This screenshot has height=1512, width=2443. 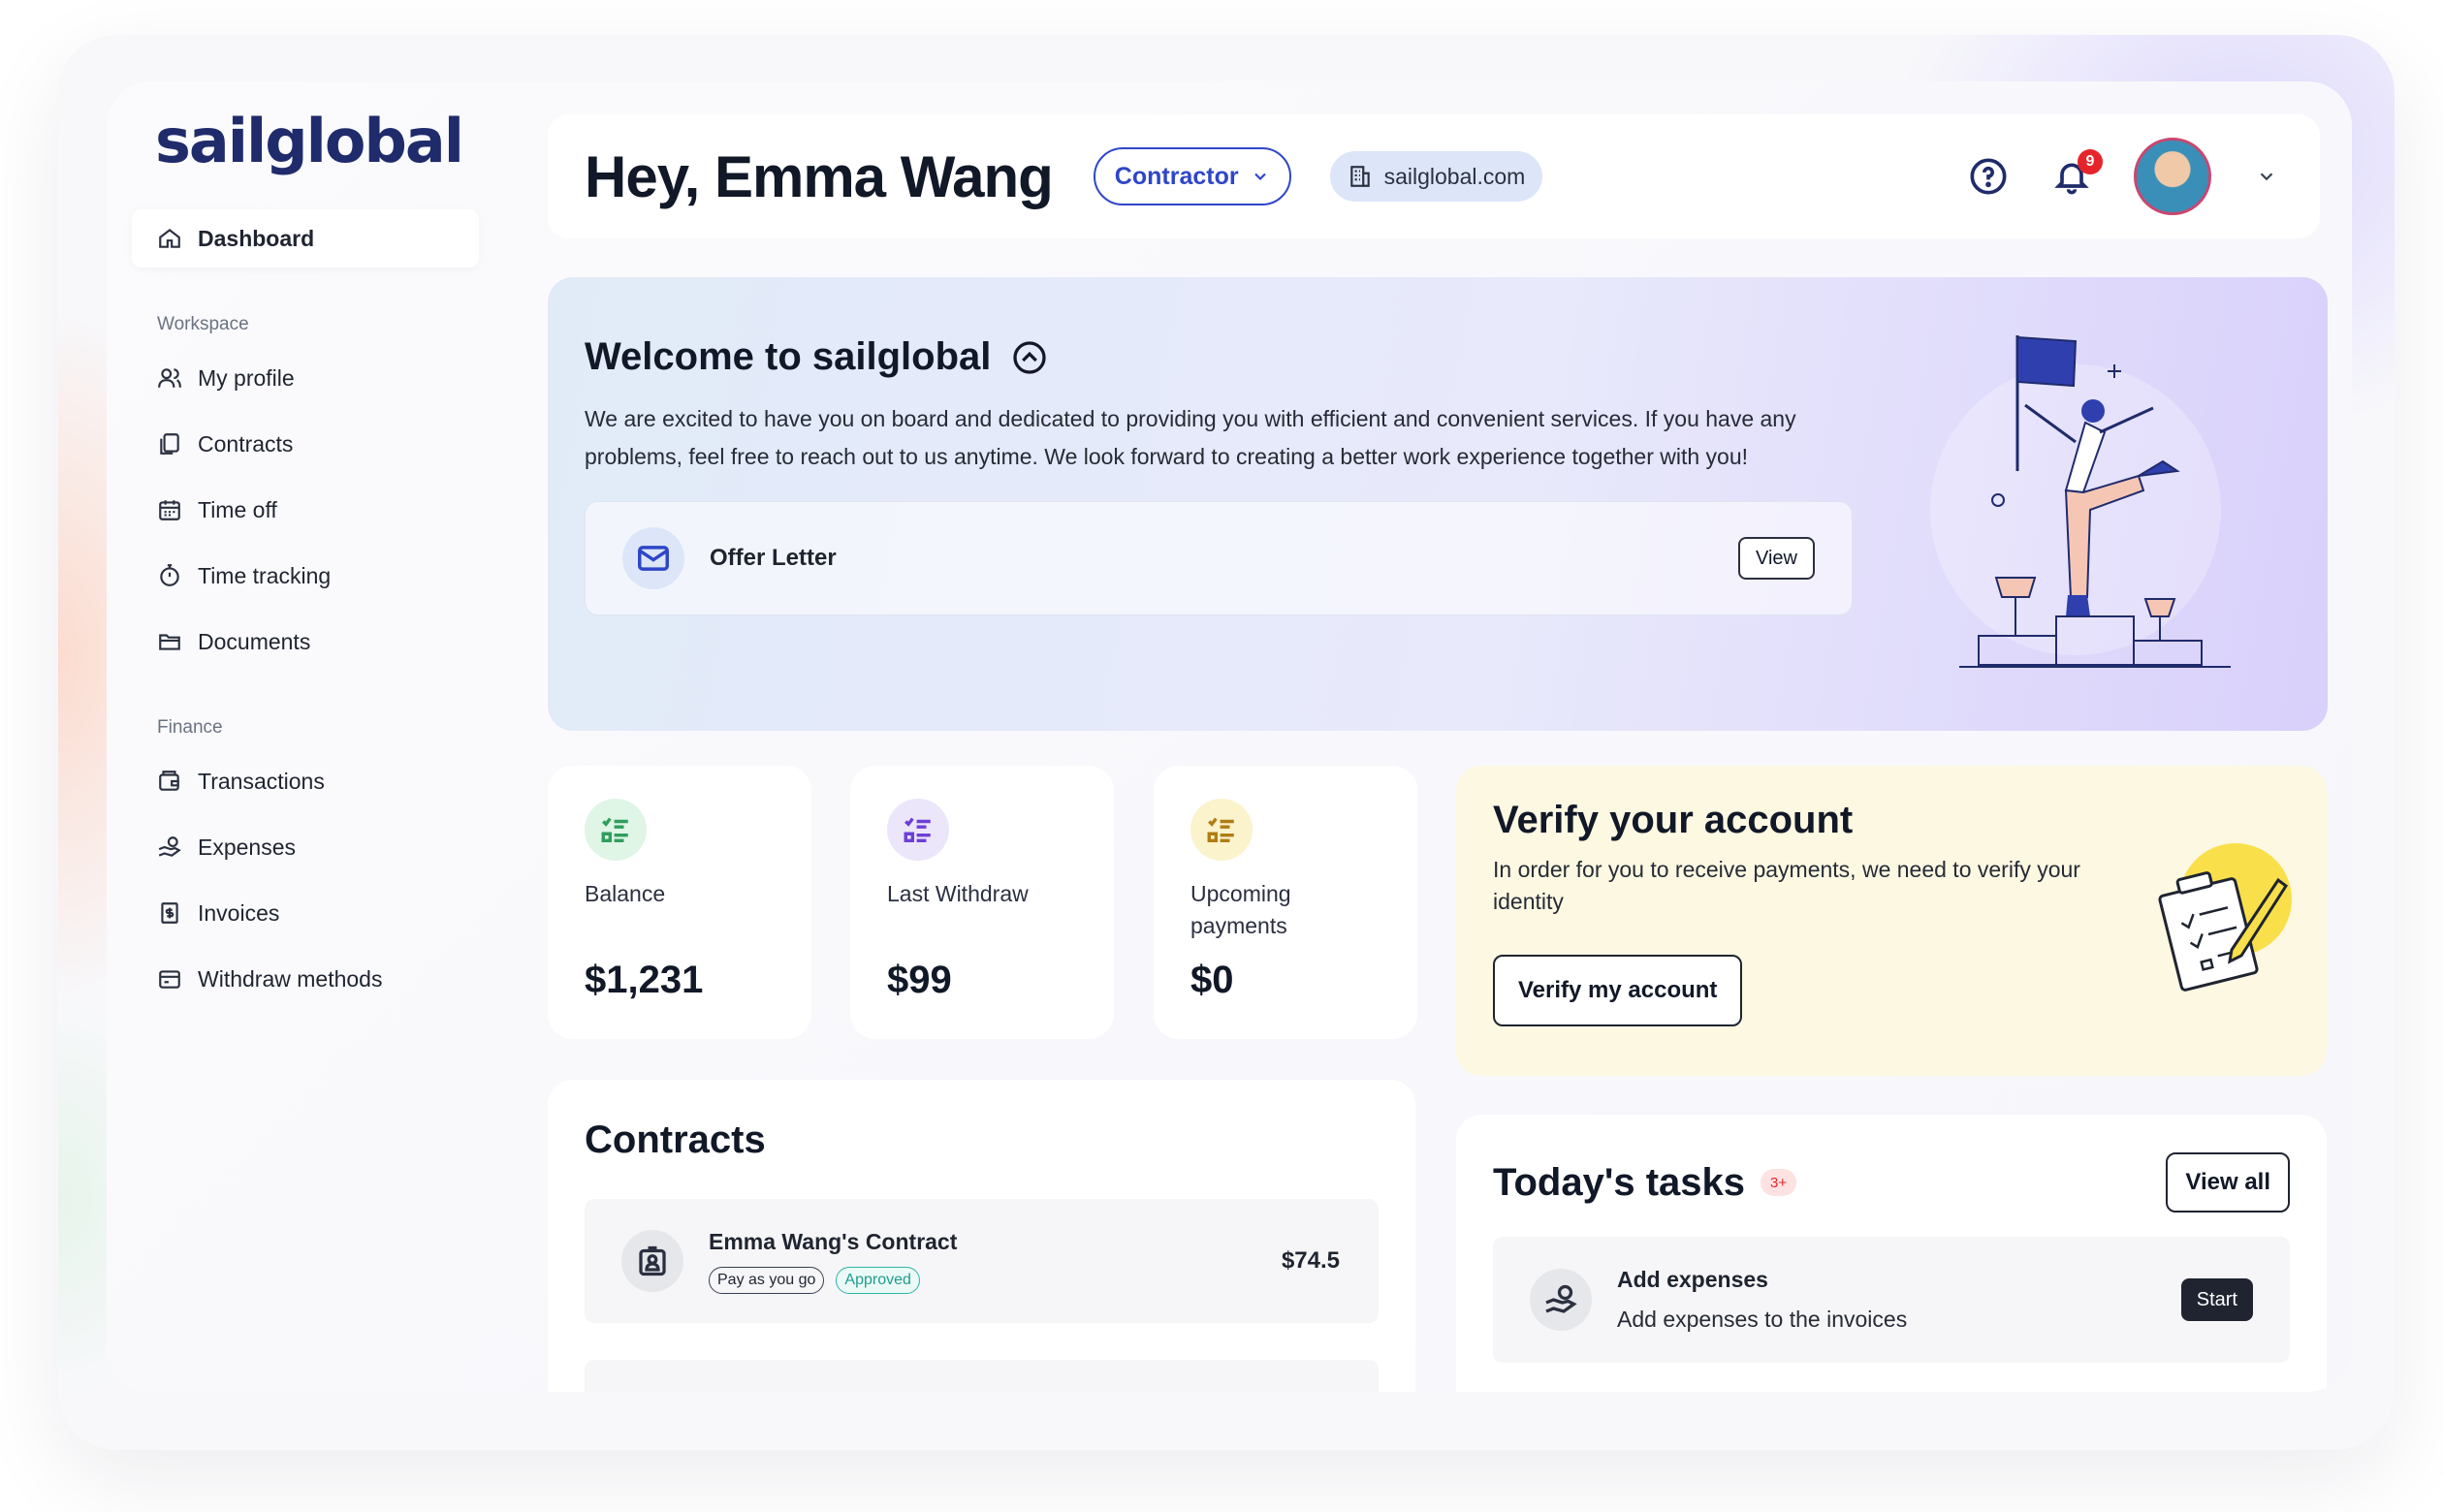 I want to click on card-icon, so click(x=169, y=979).